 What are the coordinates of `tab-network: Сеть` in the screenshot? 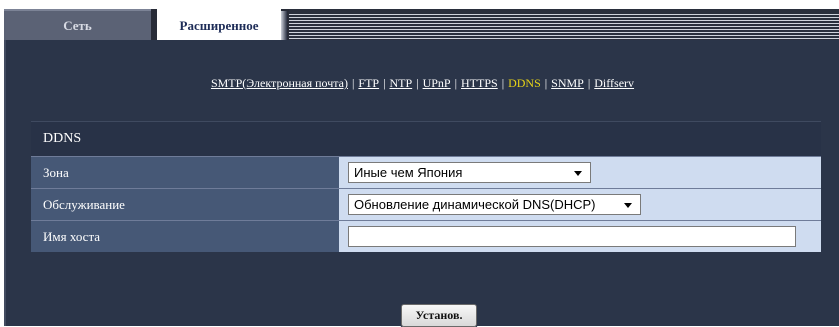 It's located at (77, 24).